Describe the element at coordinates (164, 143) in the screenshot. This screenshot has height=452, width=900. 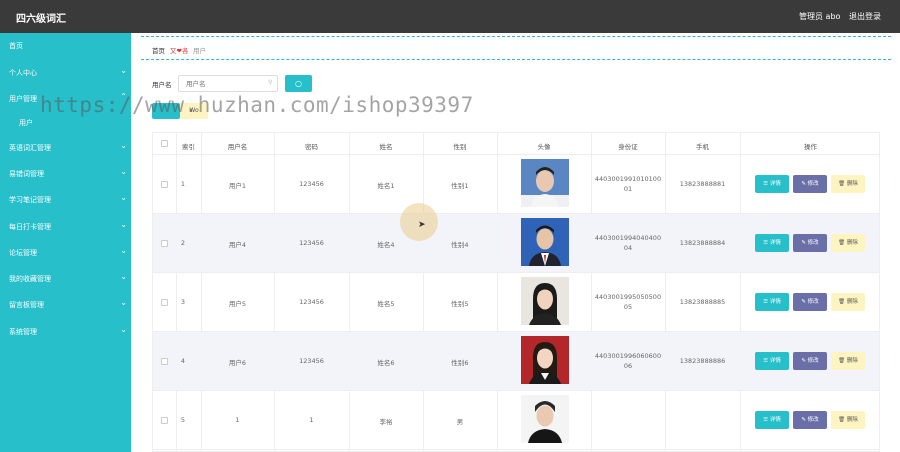
I see `select-all-checkbox` at that location.